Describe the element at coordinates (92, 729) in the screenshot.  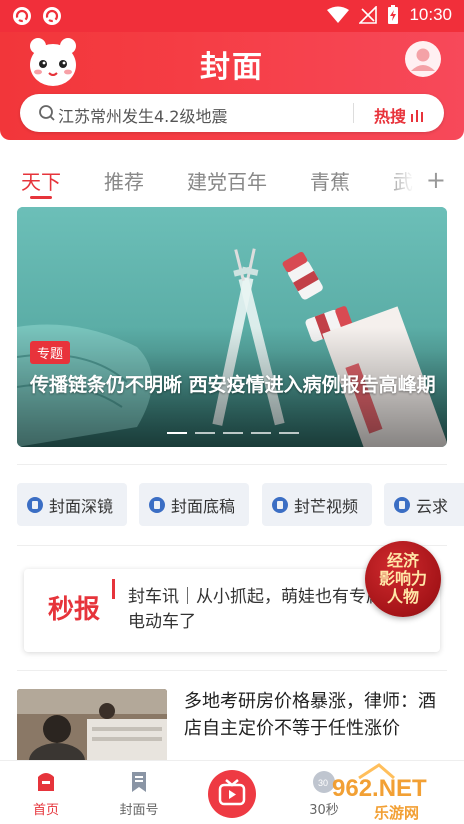
I see `news-thumbnail` at that location.